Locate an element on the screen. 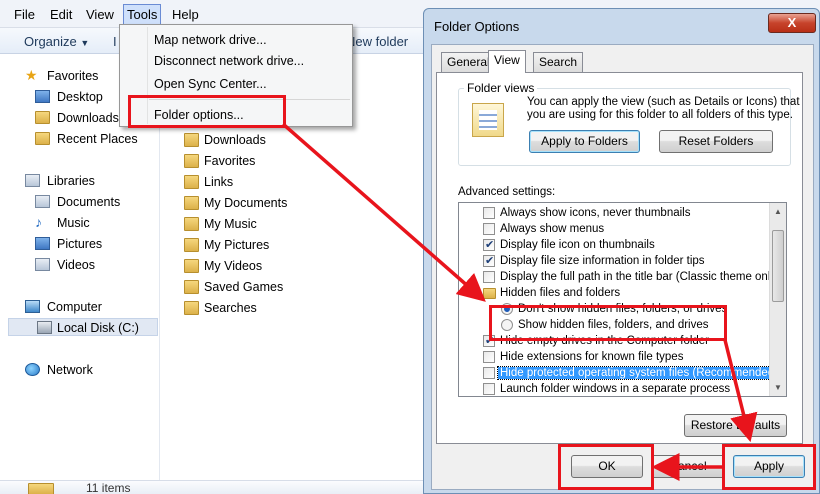 This screenshot has height=494, width=820. drive-icon is located at coordinates (44, 327).